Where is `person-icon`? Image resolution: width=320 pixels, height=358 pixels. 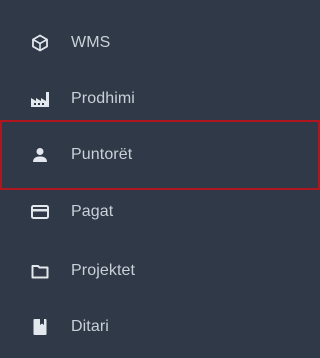 person-icon is located at coordinates (40, 155).